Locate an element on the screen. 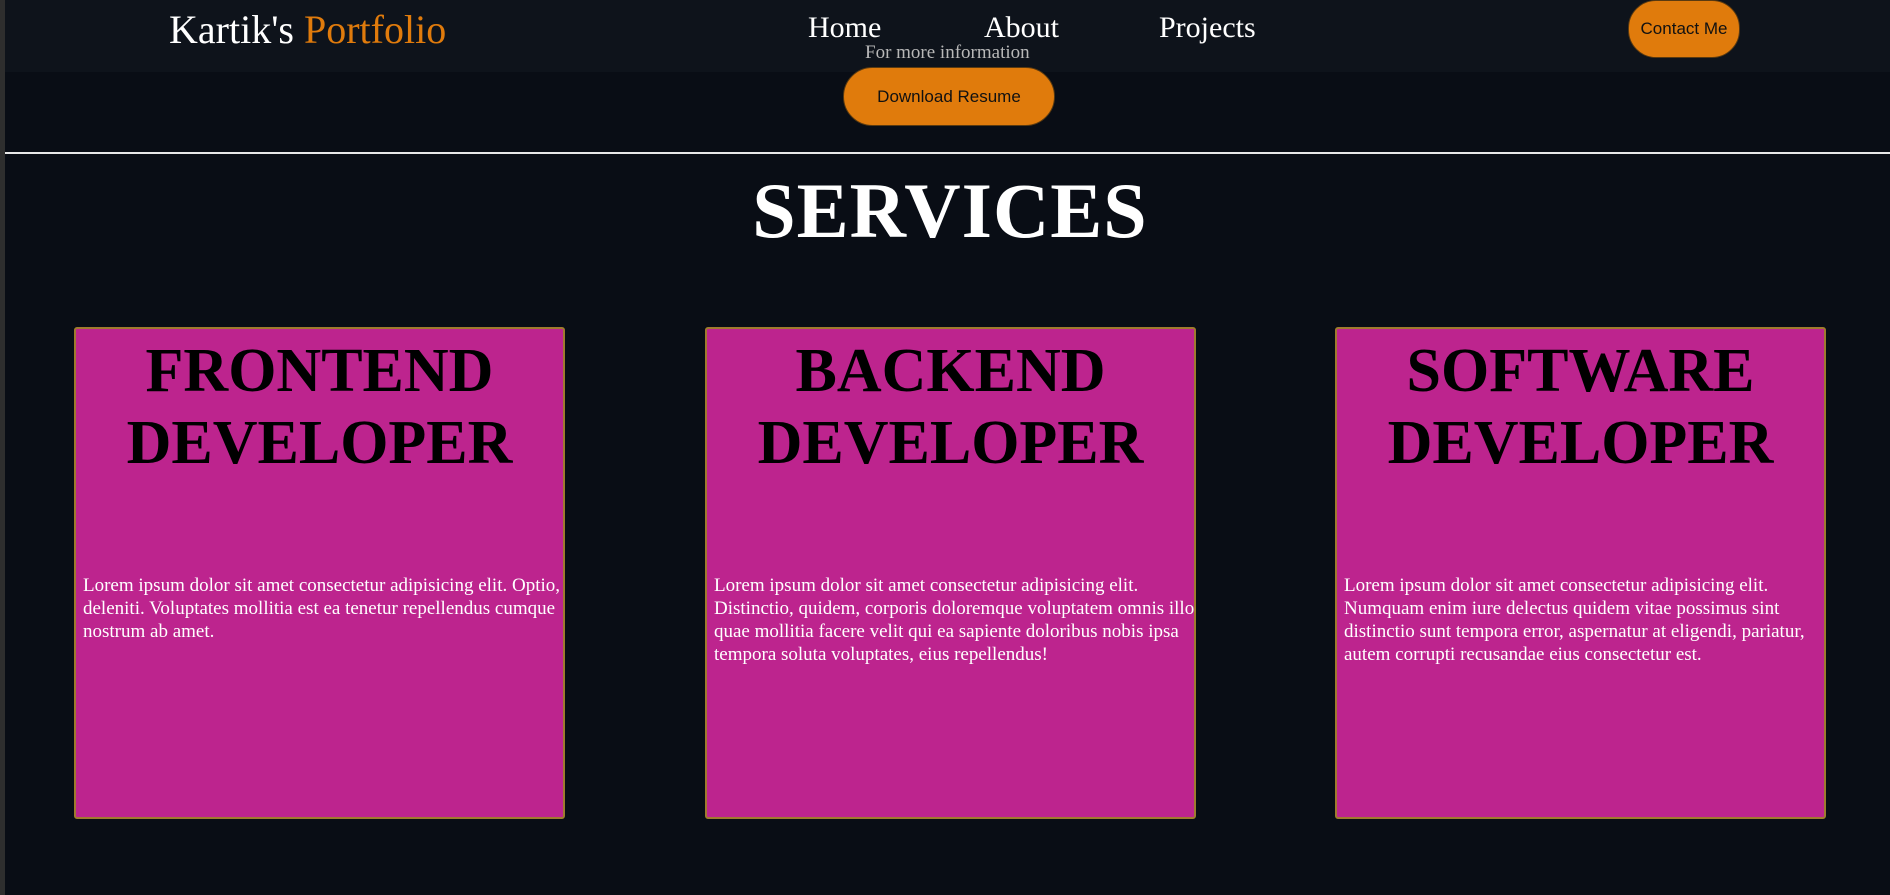 The image size is (1890, 895). nav-link-projects: Projects is located at coordinates (1207, 28).